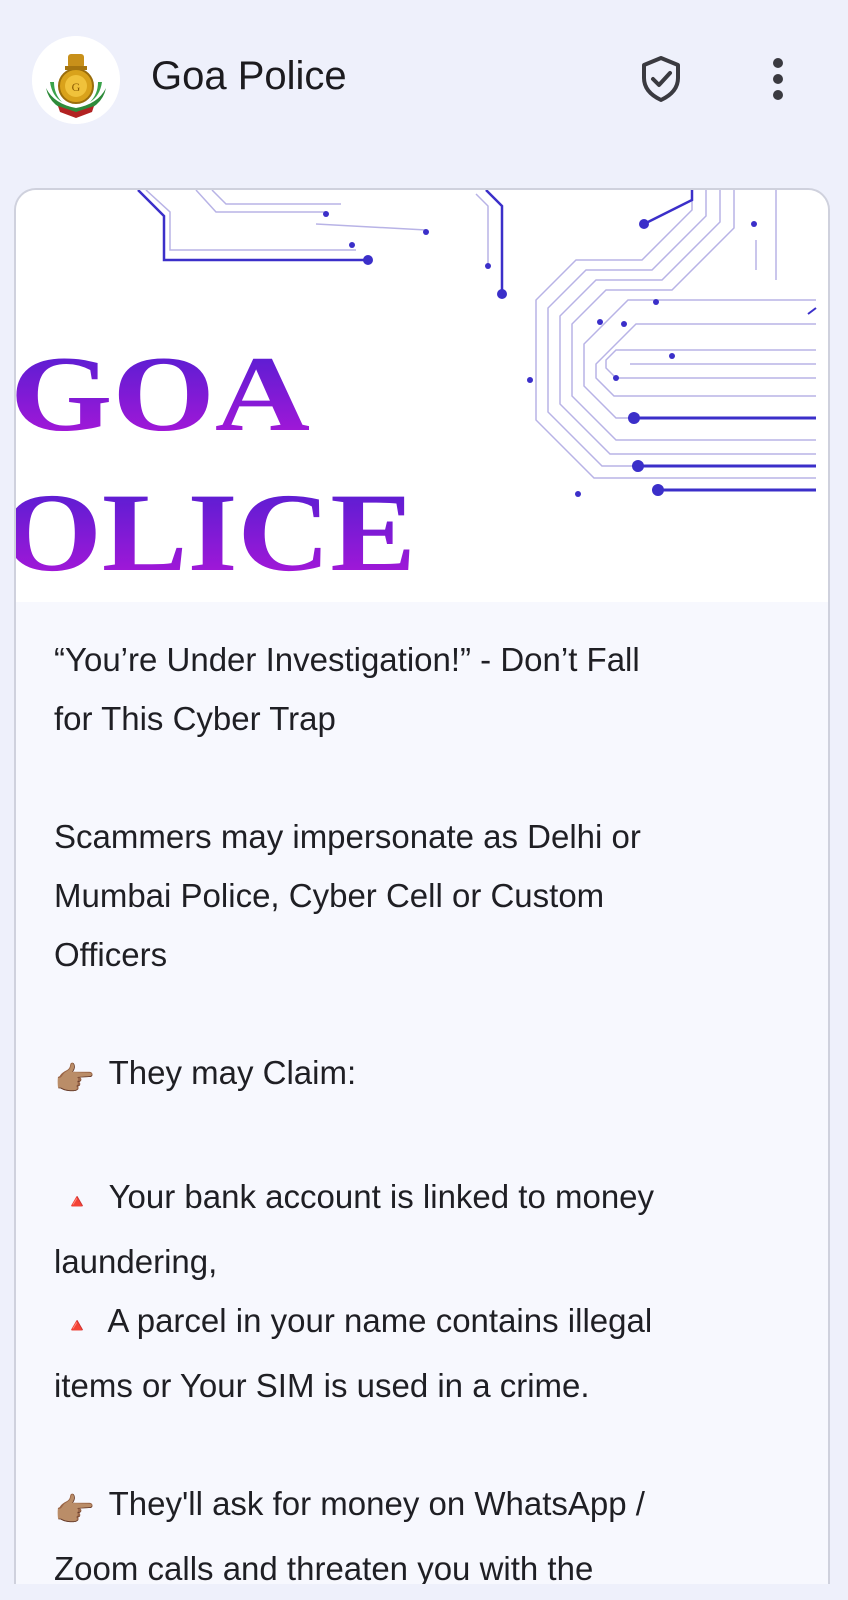  What do you see at coordinates (381, 1196) in the screenshot?
I see `text-line: Your bank account is linked to money` at bounding box center [381, 1196].